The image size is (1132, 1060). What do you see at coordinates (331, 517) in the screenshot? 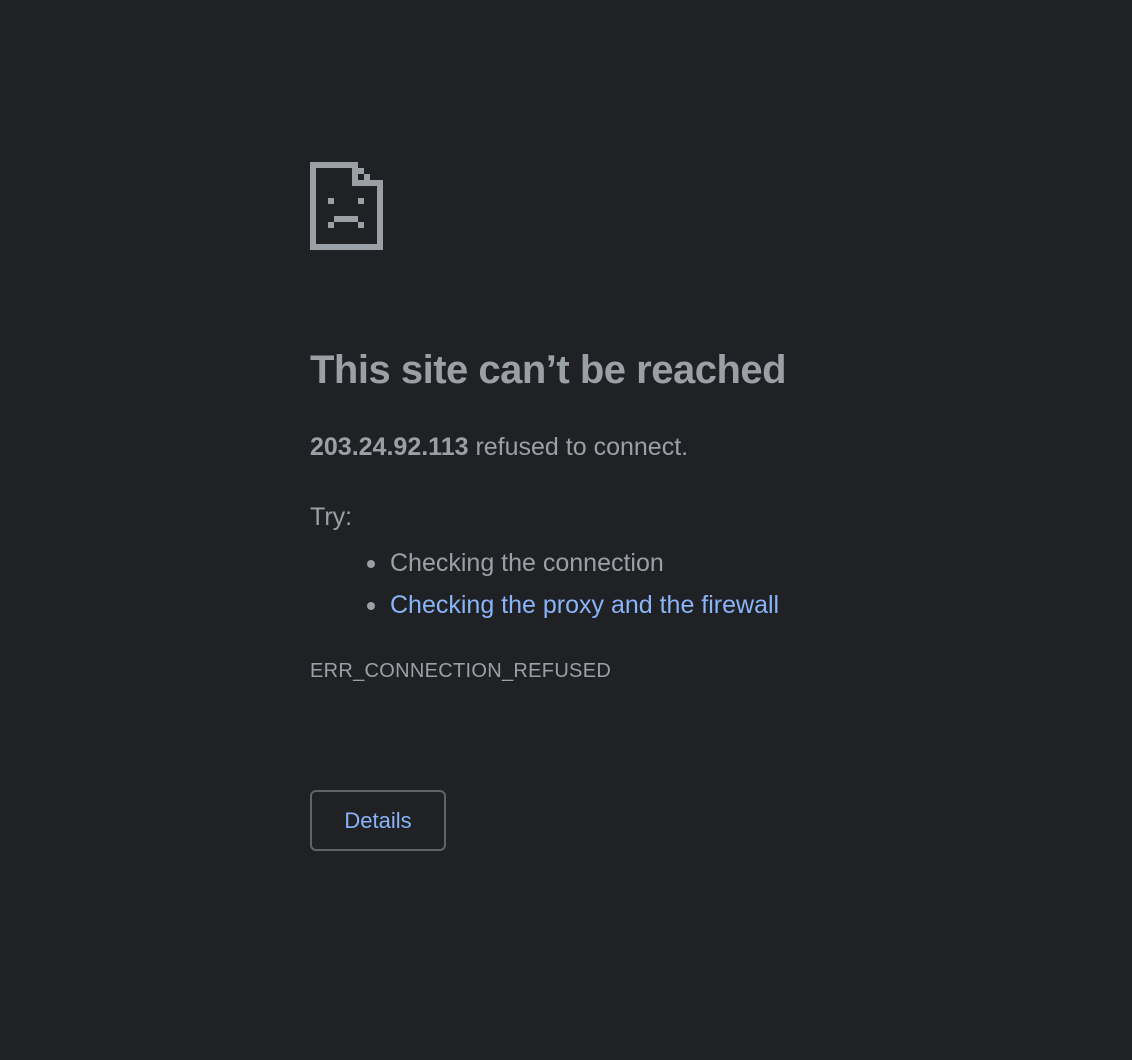
I see `try-label: Try:` at bounding box center [331, 517].